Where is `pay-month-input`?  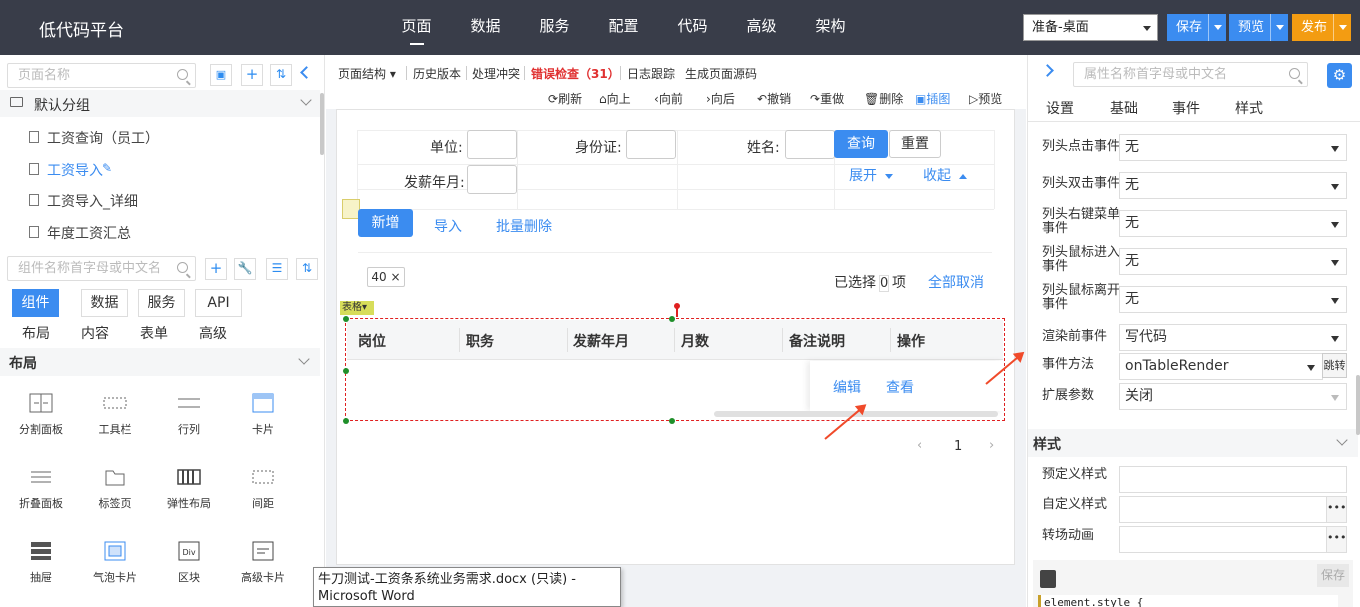 pay-month-input is located at coordinates (492, 179).